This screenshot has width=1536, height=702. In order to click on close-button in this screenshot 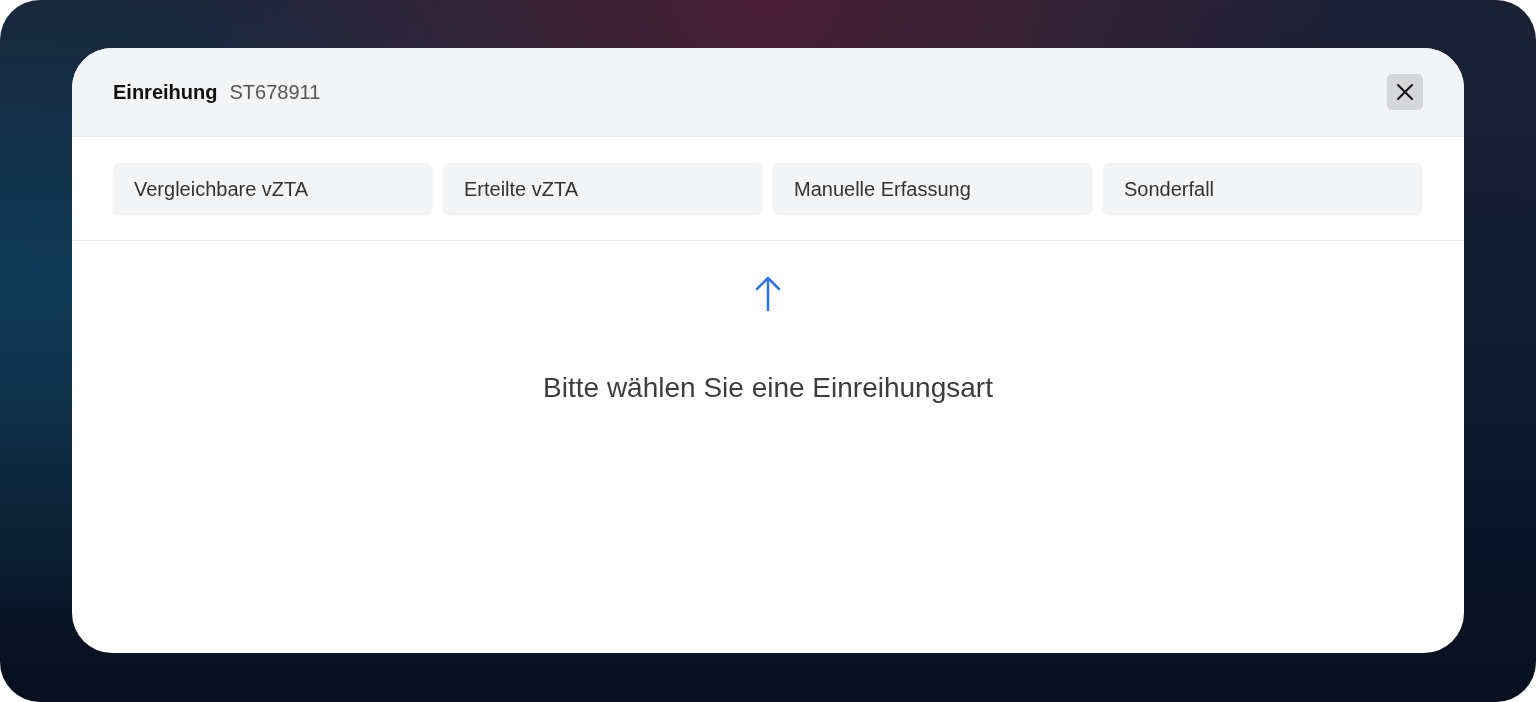, I will do `click(1405, 92)`.